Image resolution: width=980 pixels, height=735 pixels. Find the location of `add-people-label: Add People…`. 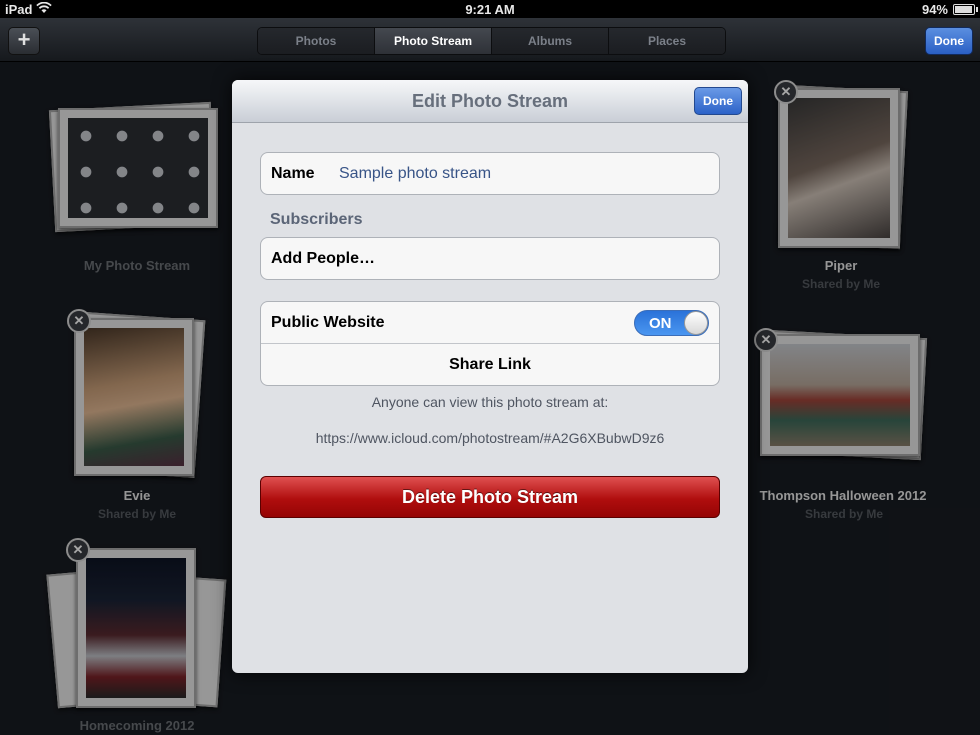

add-people-label: Add People… is located at coordinates (323, 258).